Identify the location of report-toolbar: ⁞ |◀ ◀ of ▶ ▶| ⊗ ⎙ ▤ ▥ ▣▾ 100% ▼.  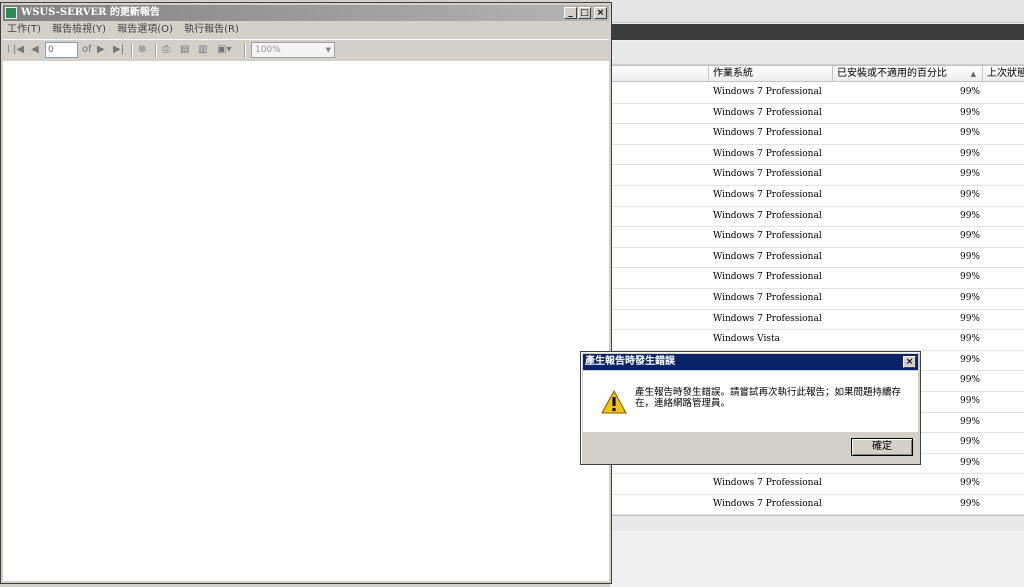
(306, 50).